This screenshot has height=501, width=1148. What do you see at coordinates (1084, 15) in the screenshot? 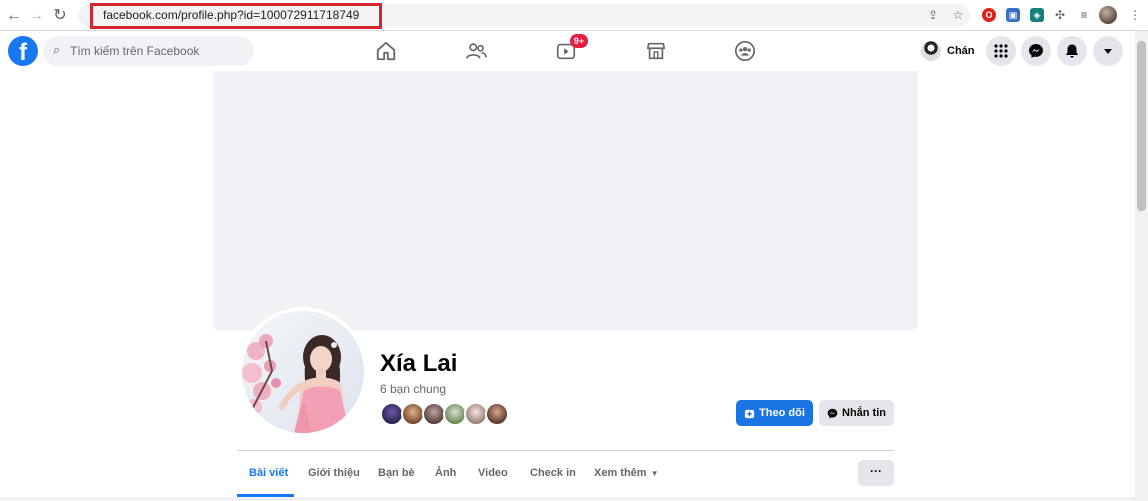
I see `reading-list-icon: ≡` at bounding box center [1084, 15].